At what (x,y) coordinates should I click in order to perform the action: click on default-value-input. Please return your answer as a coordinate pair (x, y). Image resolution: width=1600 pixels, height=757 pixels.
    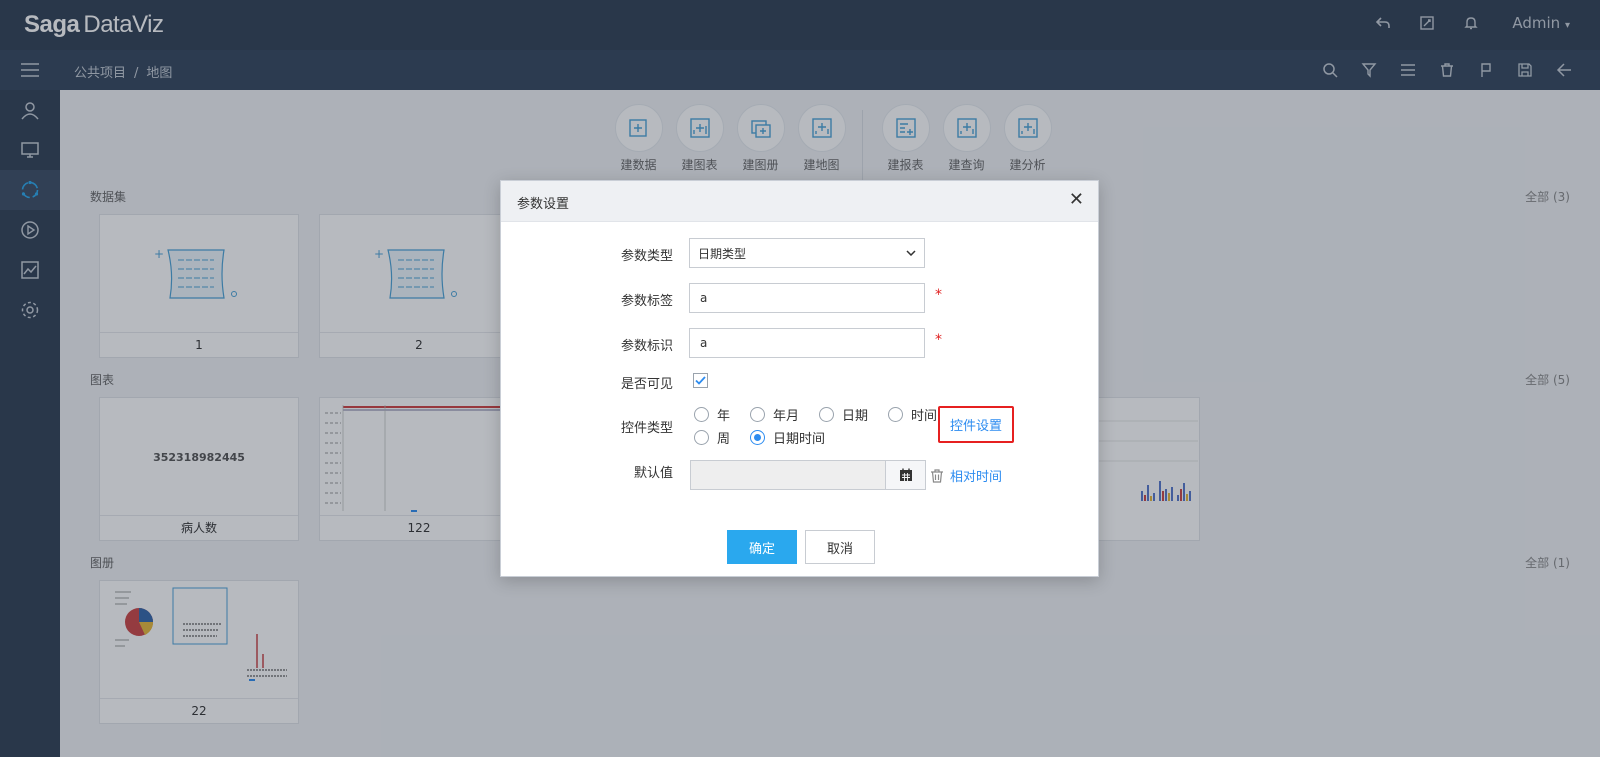
    Looking at the image, I should click on (788, 475).